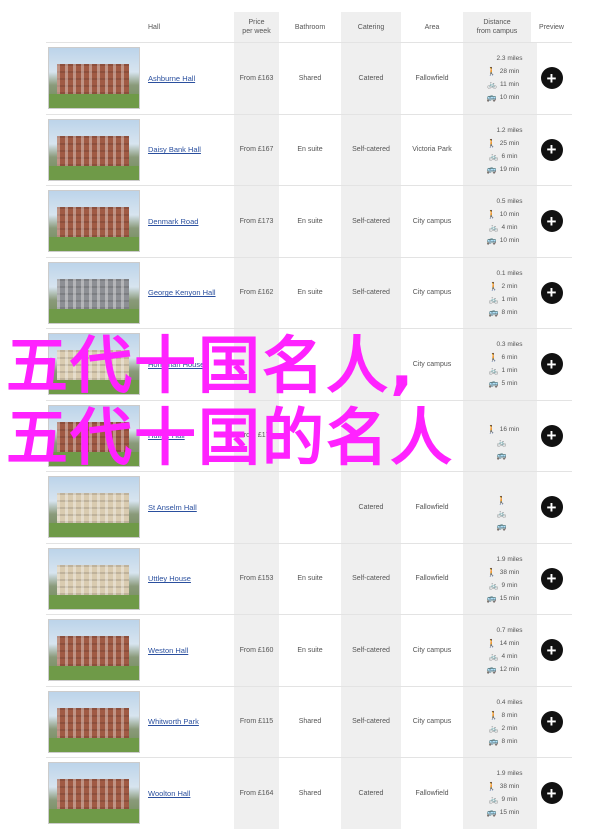  What do you see at coordinates (171, 149) in the screenshot?
I see `hall-link: Daisy Bank Hall` at bounding box center [171, 149].